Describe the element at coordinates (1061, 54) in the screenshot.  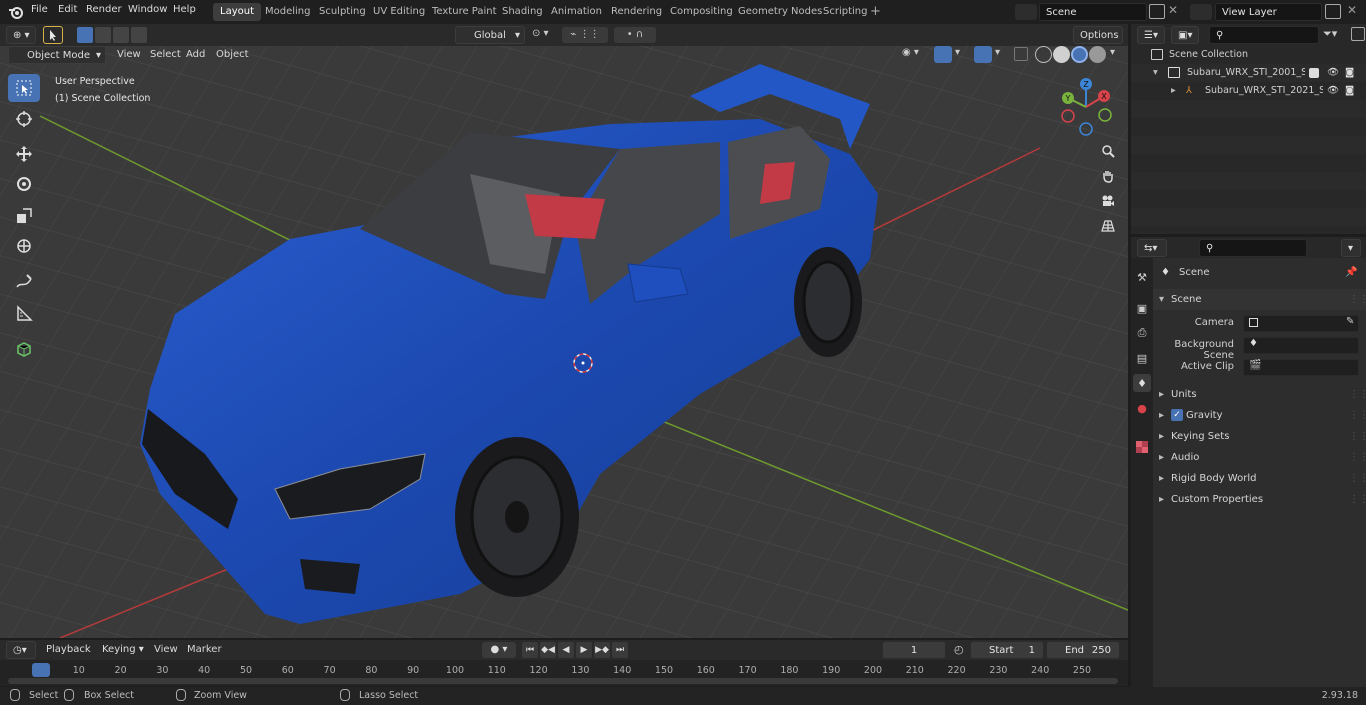
I see `solid-shading-icon` at that location.